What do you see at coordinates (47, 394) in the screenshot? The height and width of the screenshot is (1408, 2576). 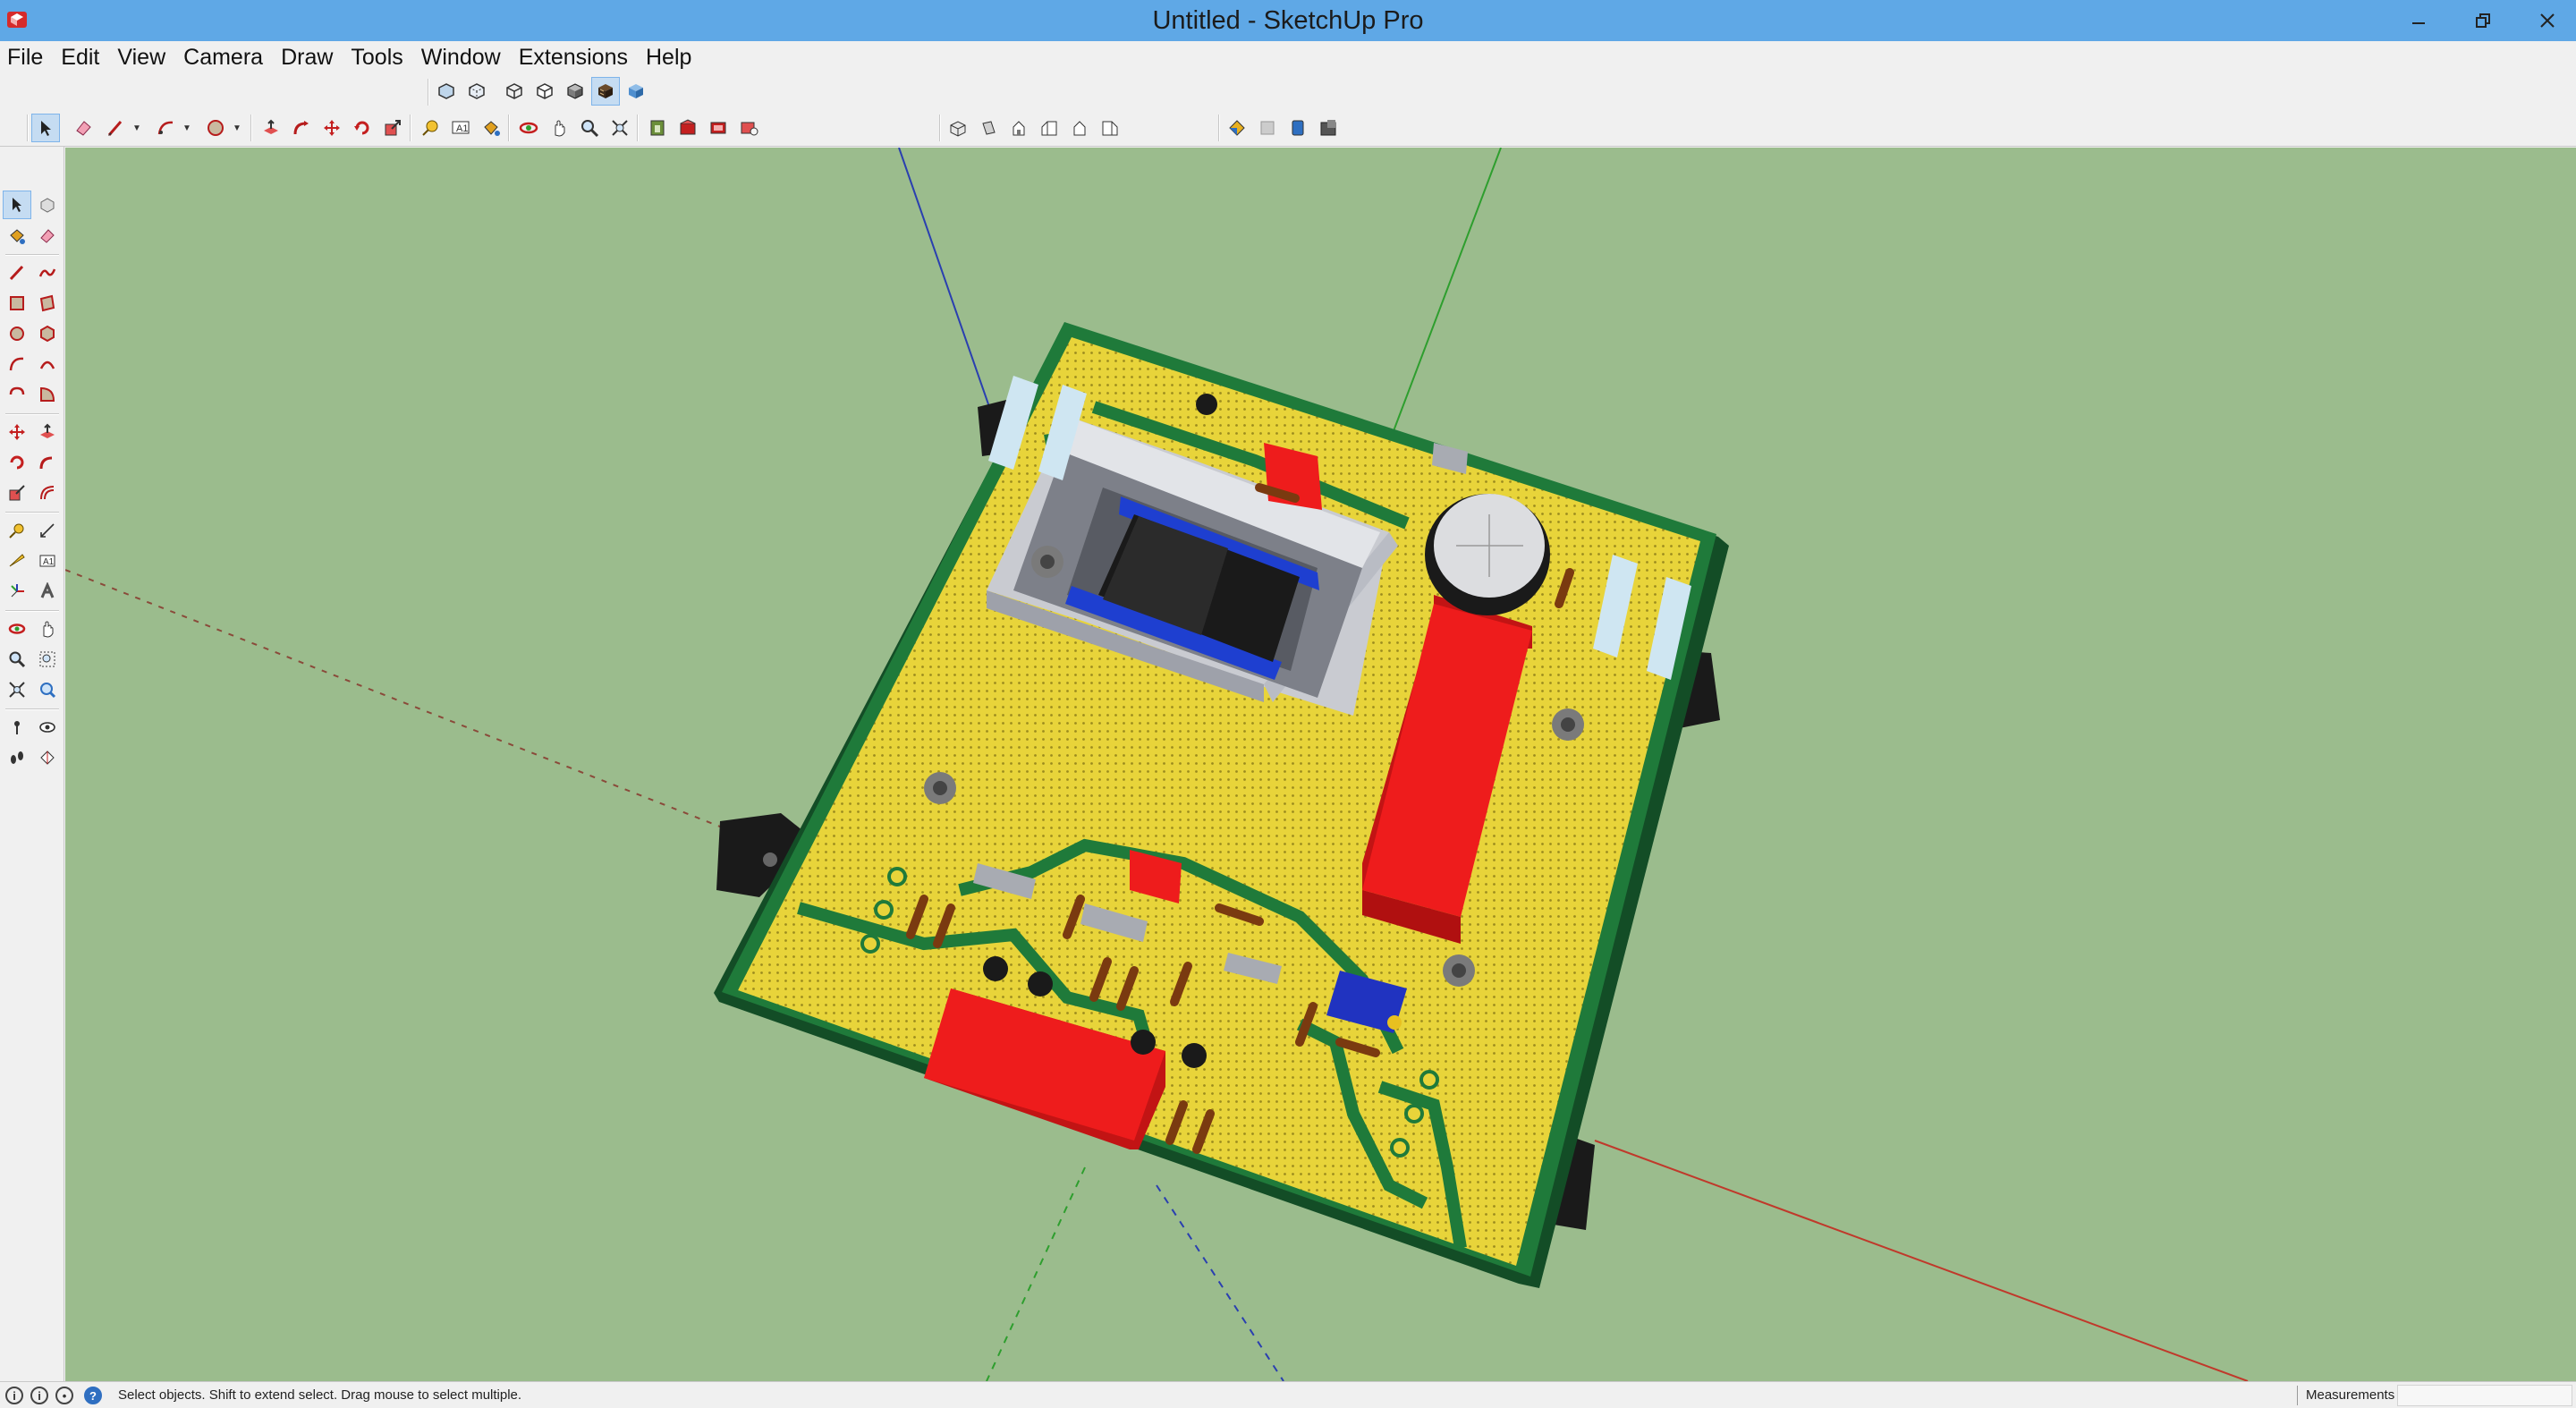 I see `pie-tool-icon` at bounding box center [47, 394].